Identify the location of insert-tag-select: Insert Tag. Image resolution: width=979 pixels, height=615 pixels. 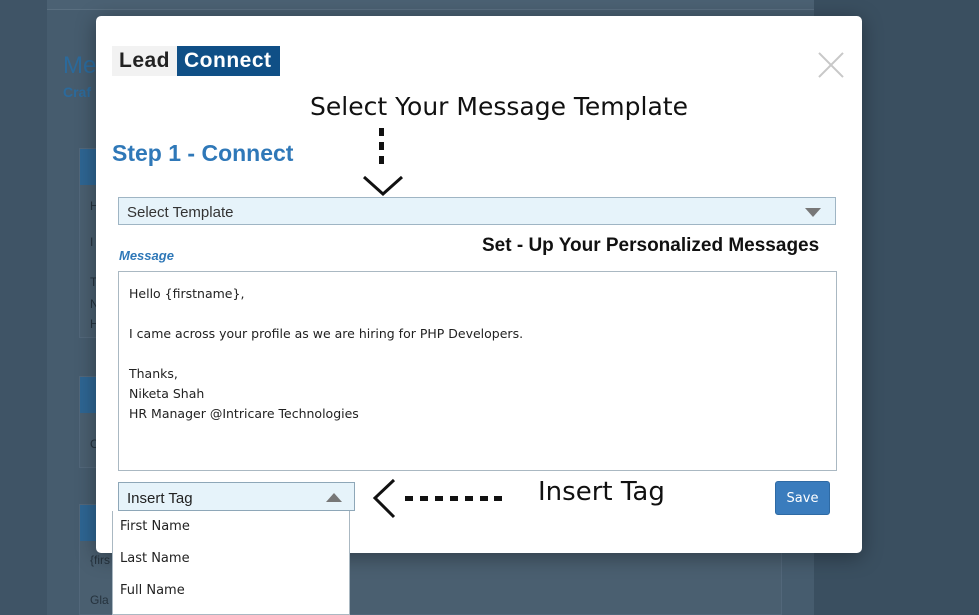
(236, 496).